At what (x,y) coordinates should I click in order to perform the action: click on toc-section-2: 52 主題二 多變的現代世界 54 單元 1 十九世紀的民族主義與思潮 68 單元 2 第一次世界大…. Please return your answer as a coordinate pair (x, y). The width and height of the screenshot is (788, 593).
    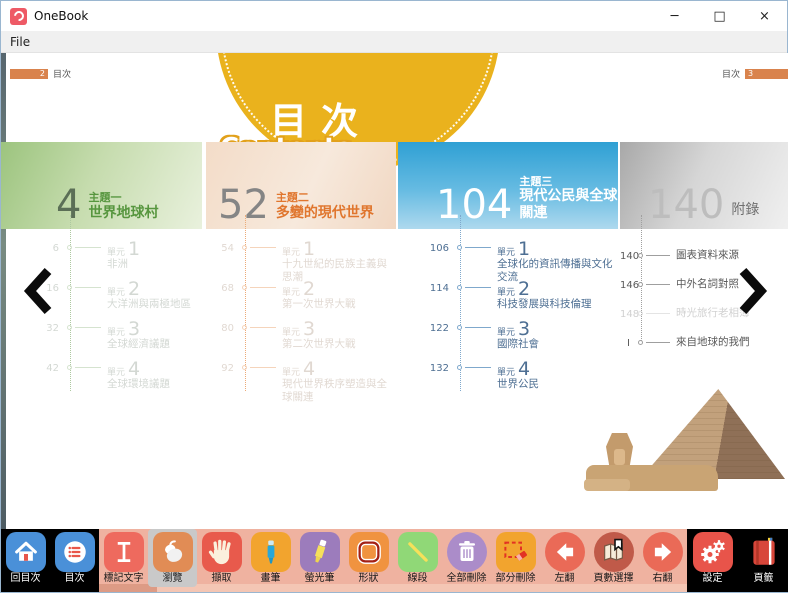
    Looking at the image, I should click on (301, 273).